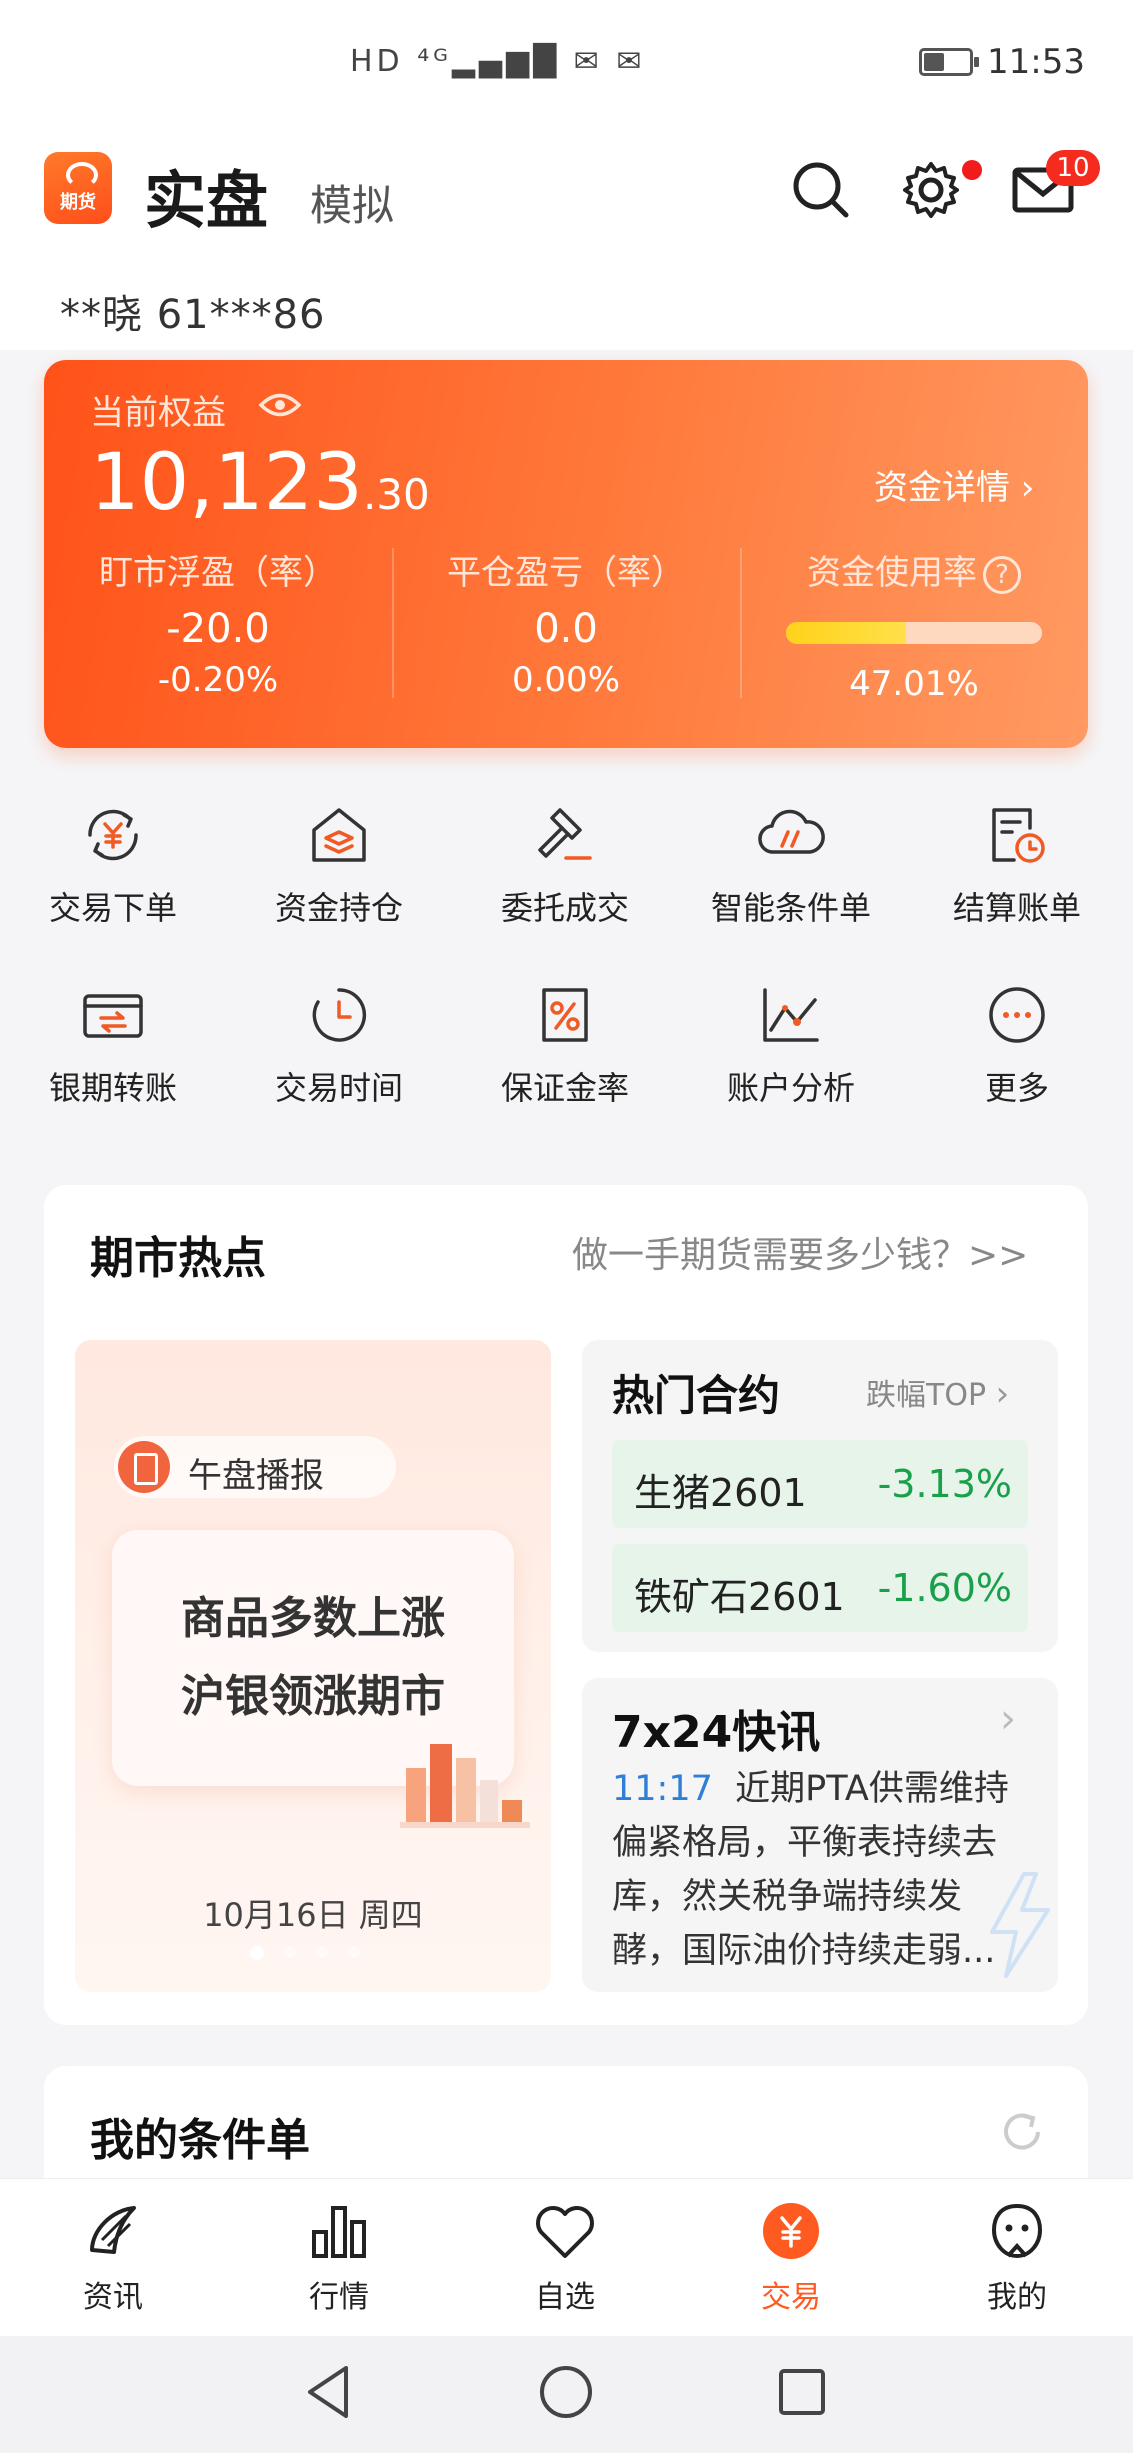  What do you see at coordinates (972, 170) in the screenshot?
I see `settings-dot` at bounding box center [972, 170].